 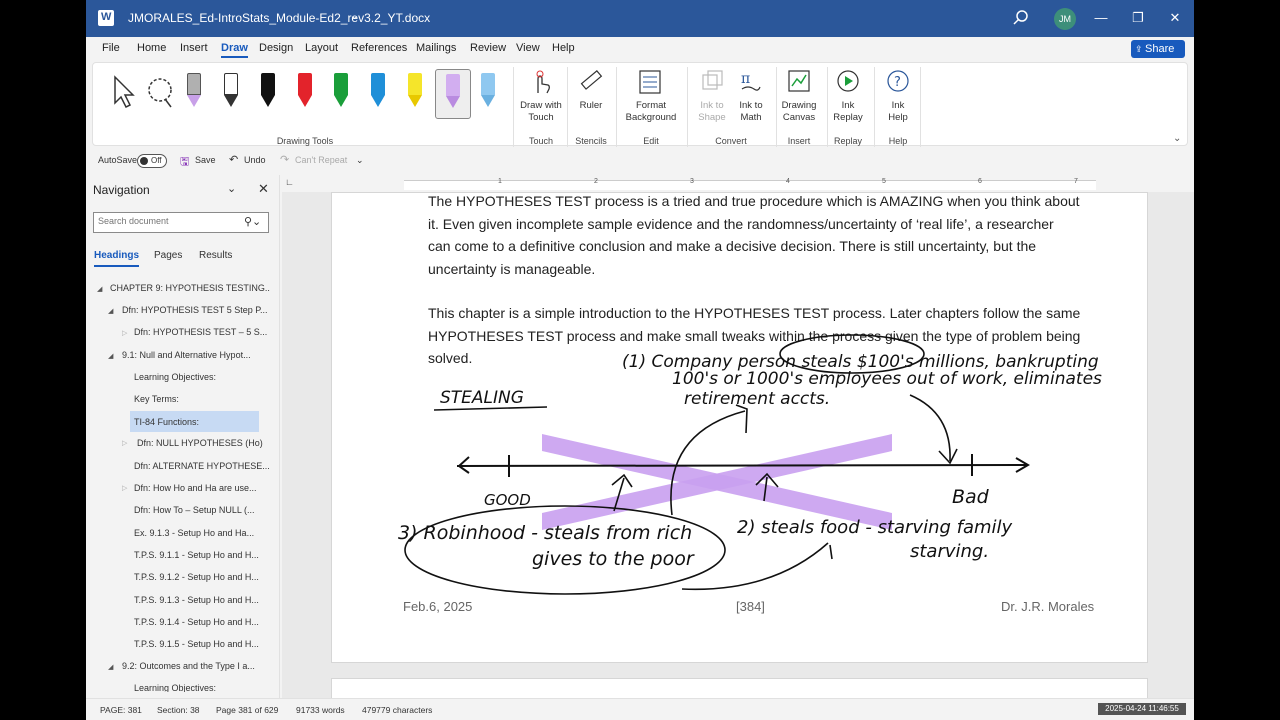 I want to click on undo-button: Undo, so click(x=255, y=160).